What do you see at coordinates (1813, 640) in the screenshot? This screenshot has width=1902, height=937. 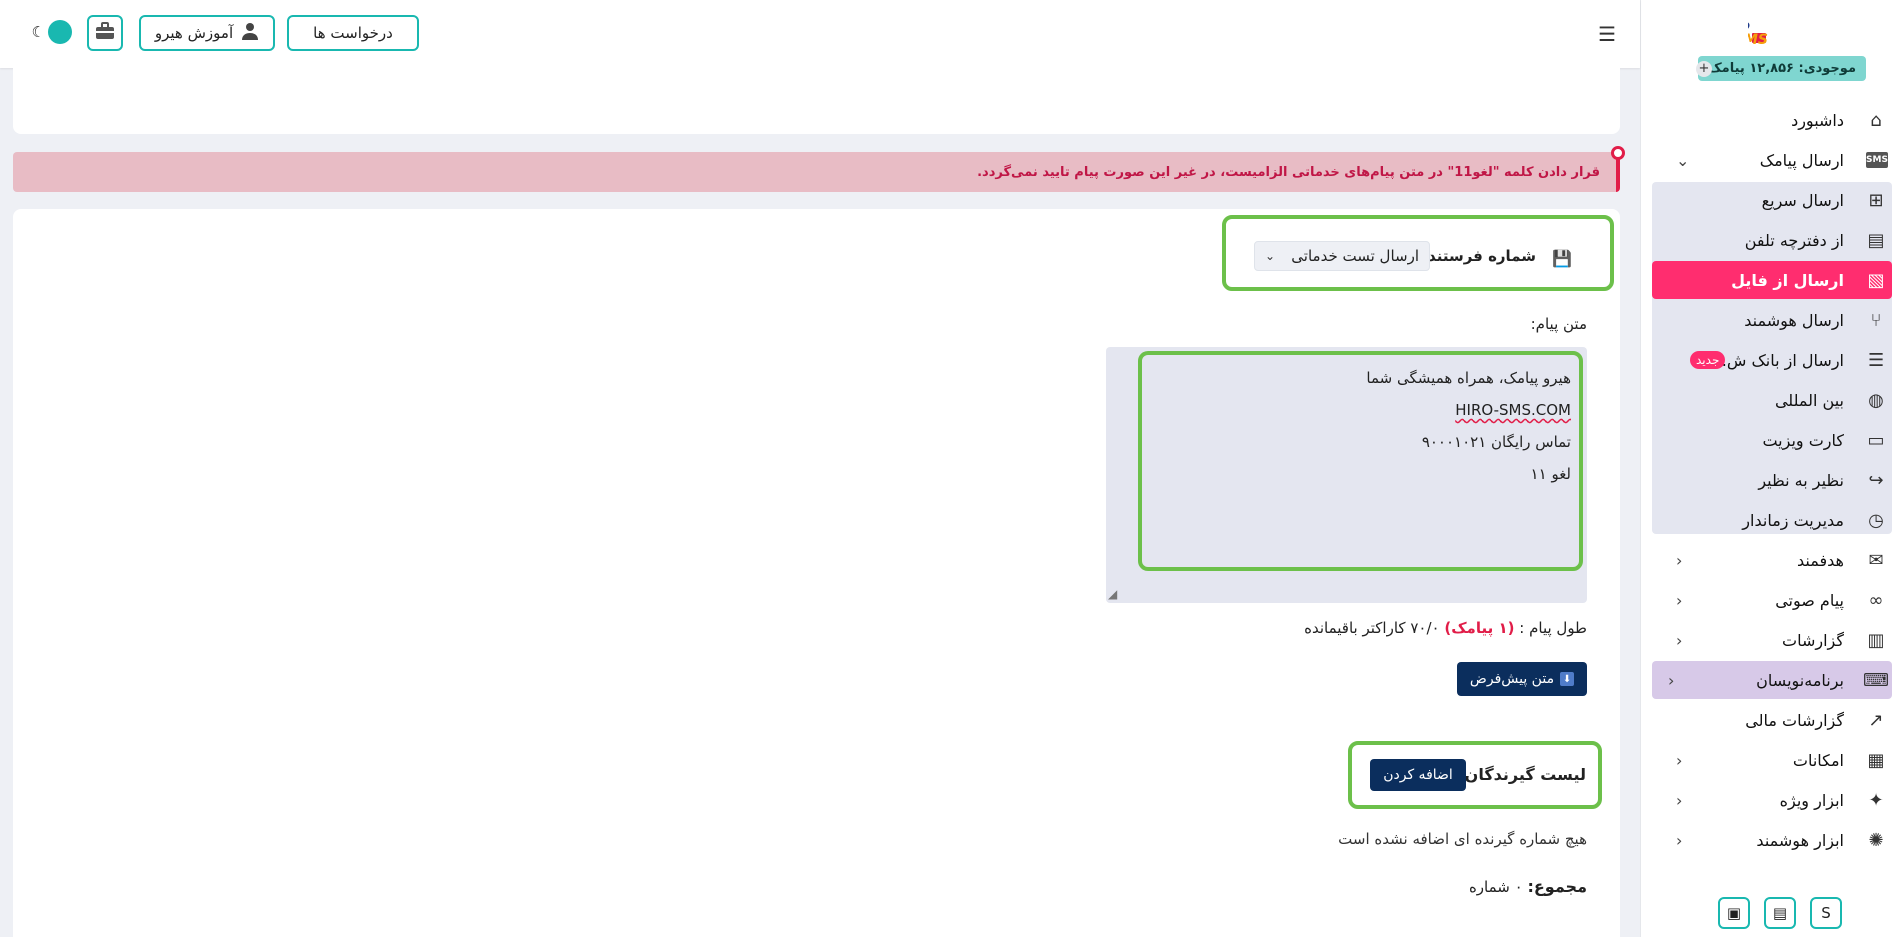 I see `sidebar-item-label: گزارشات` at bounding box center [1813, 640].